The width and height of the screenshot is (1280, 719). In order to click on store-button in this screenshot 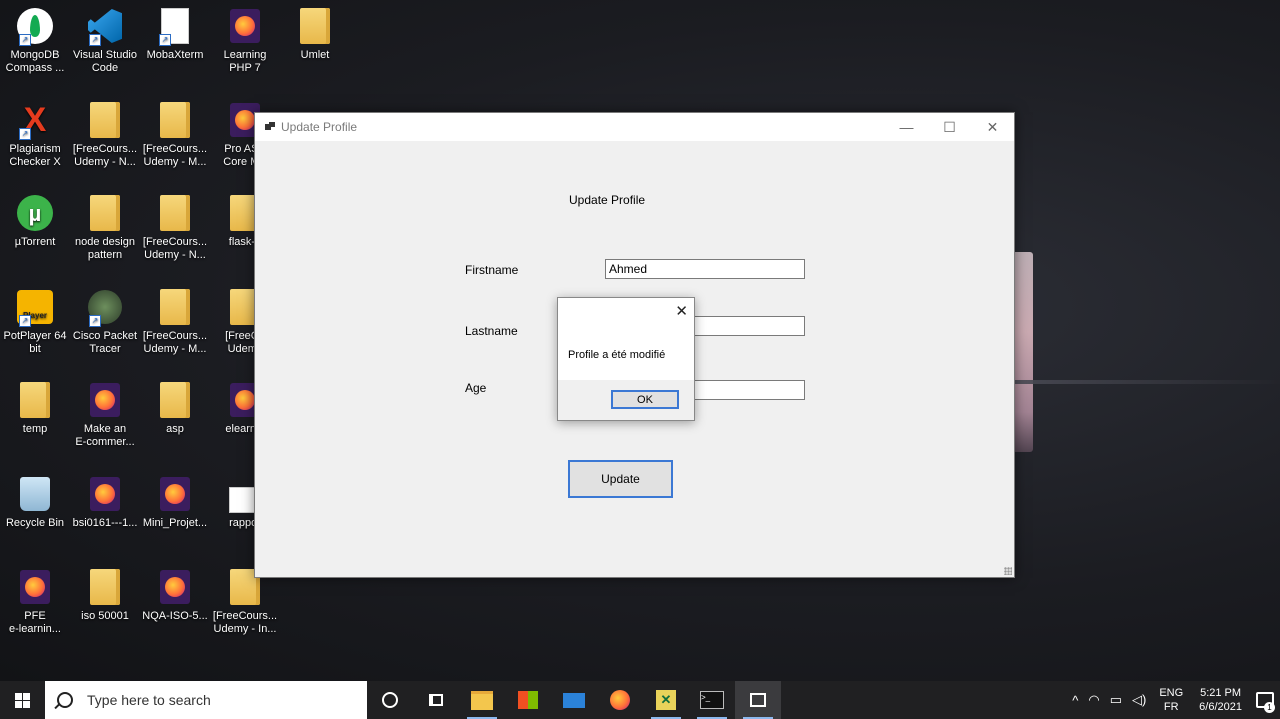, I will do `click(528, 700)`.